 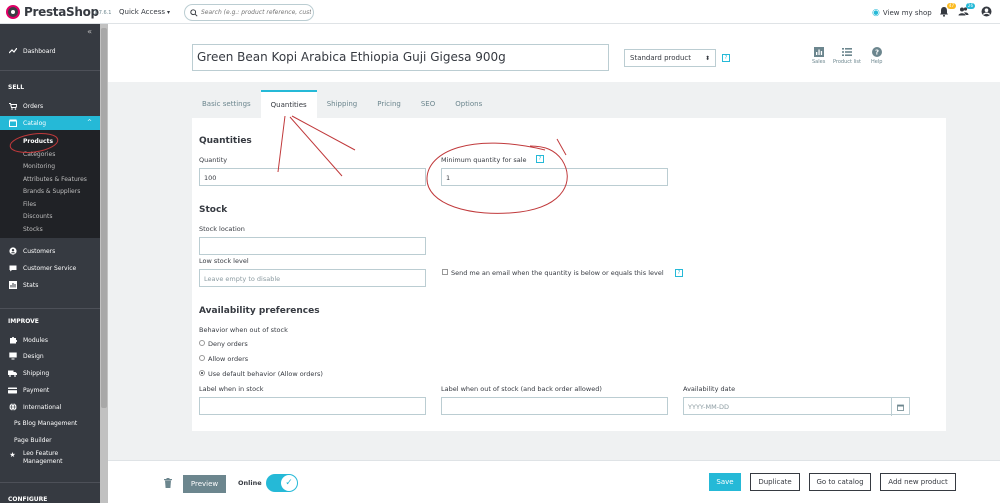 What do you see at coordinates (39, 166) in the screenshot?
I see `sidebar-subitem-monitoring: Monitoring` at bounding box center [39, 166].